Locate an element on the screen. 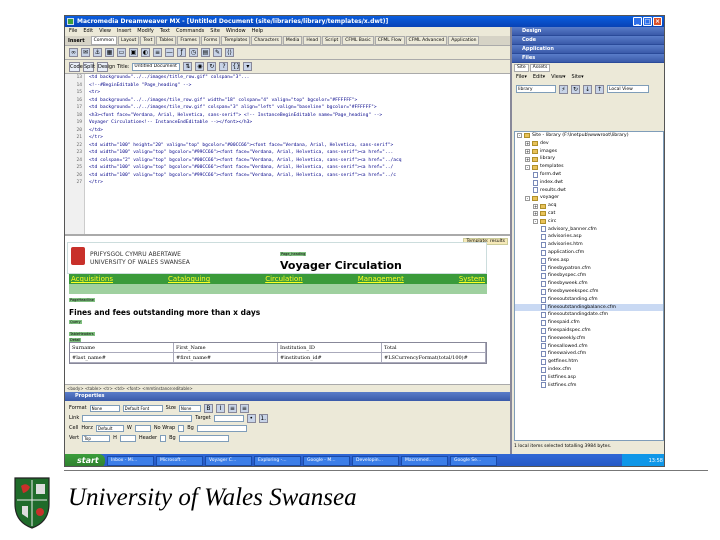 The image size is (720, 540). tree-item: advisories.htm is located at coordinates (589, 245).